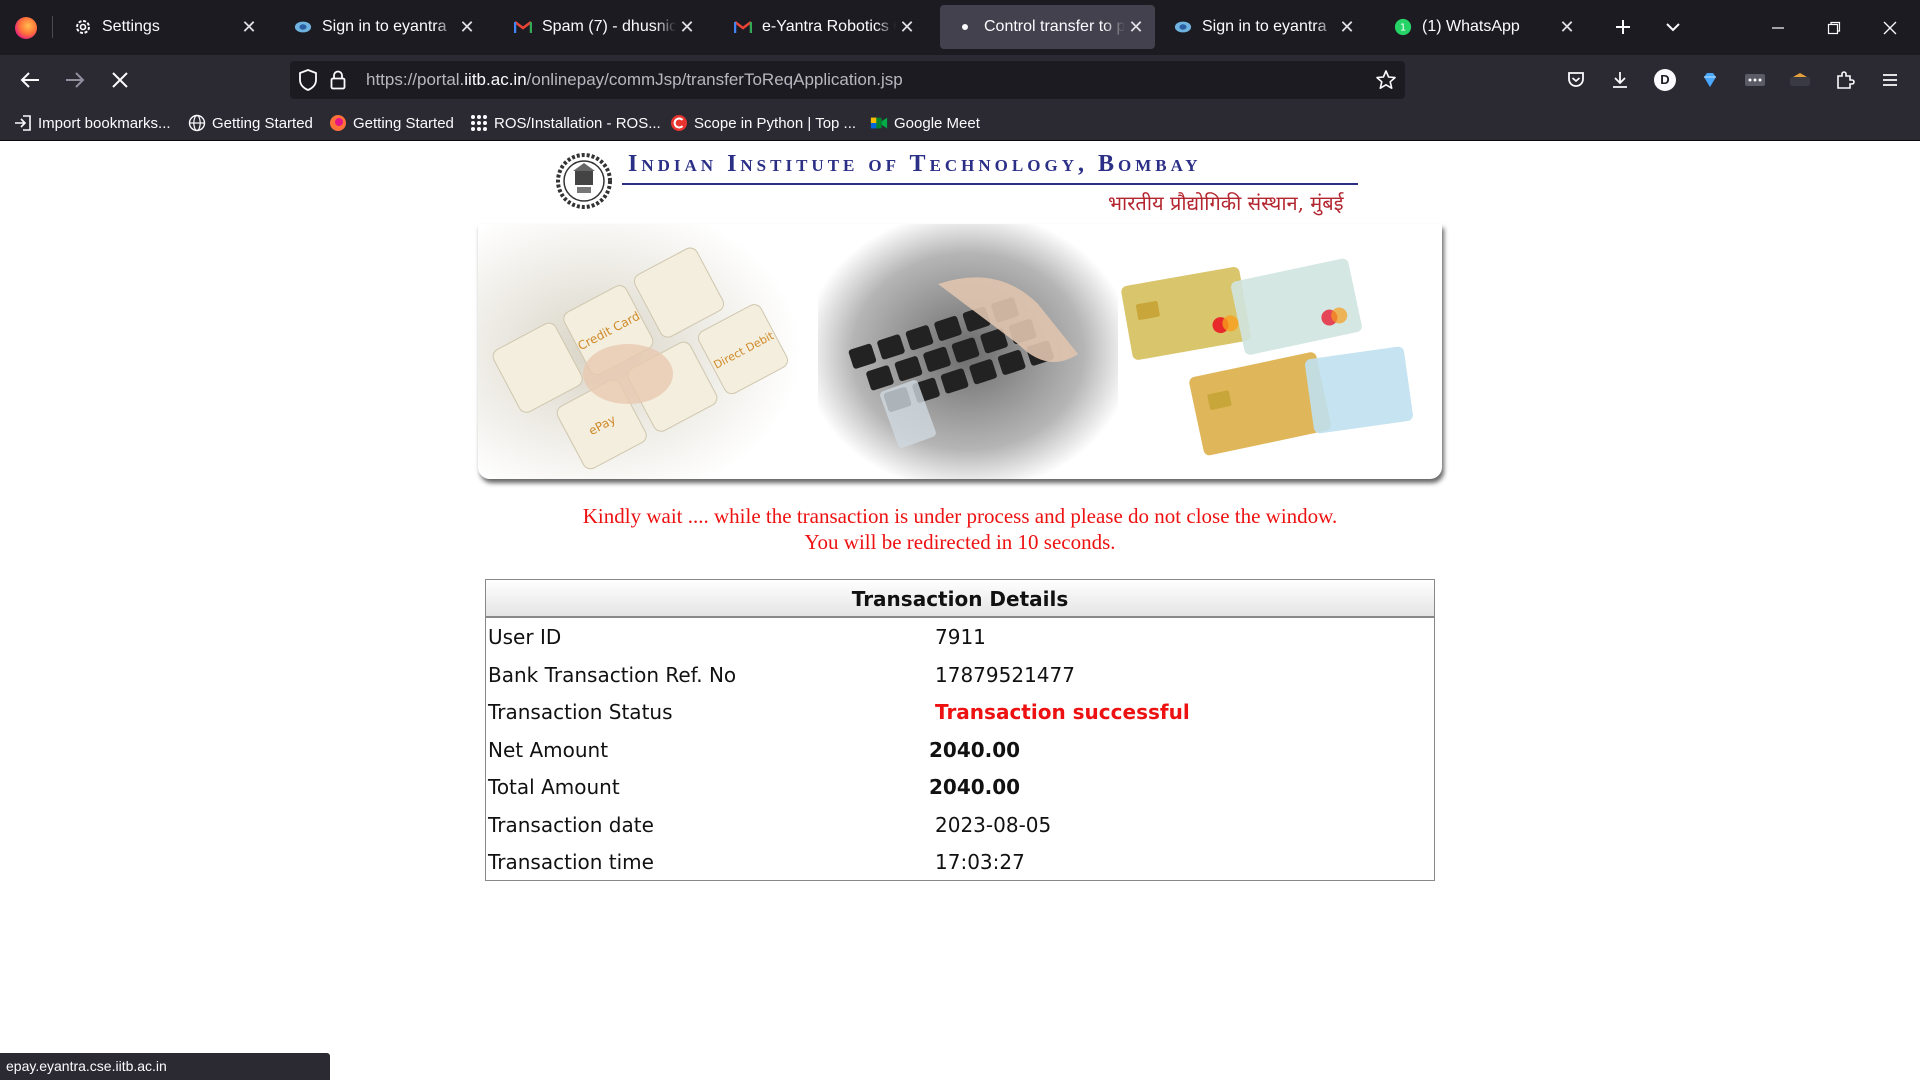  I want to click on stop-loading-button, so click(120, 80).